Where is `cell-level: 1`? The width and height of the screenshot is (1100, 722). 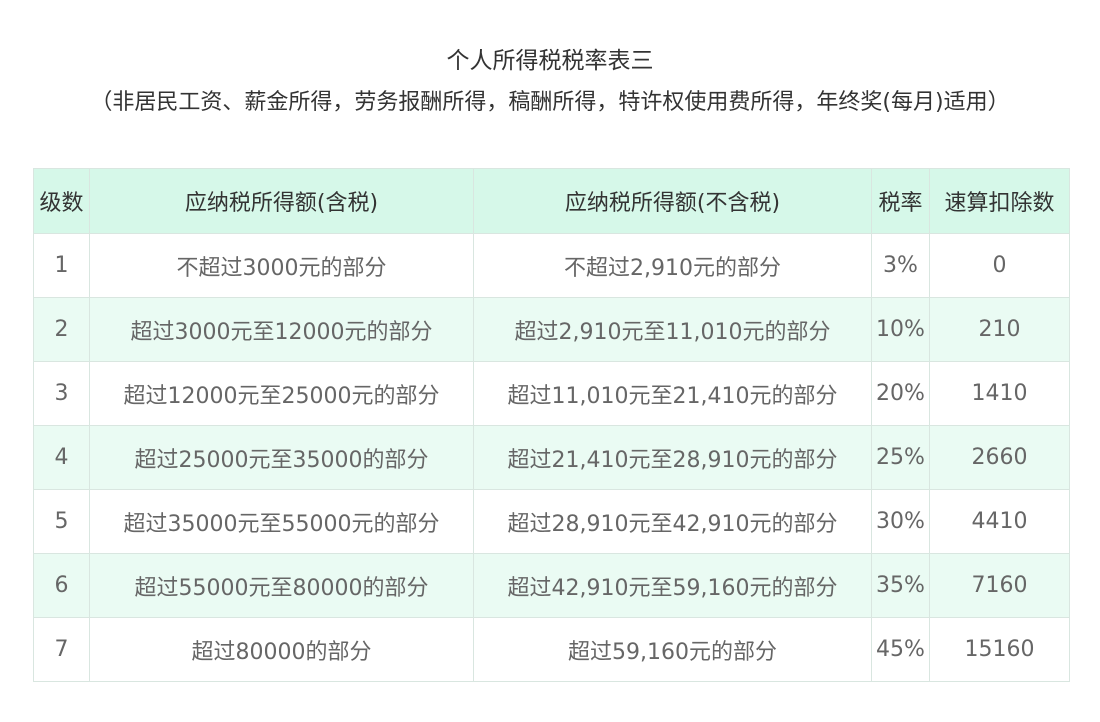 cell-level: 1 is located at coordinates (61, 265).